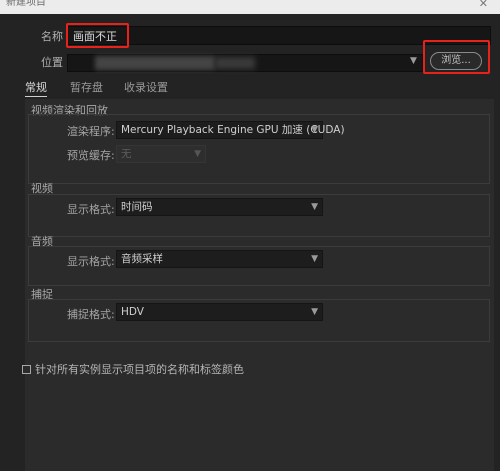 The image size is (500, 471). Describe the element at coordinates (91, 209) in the screenshot. I see `video-display-format-label: 显示格式:` at that location.